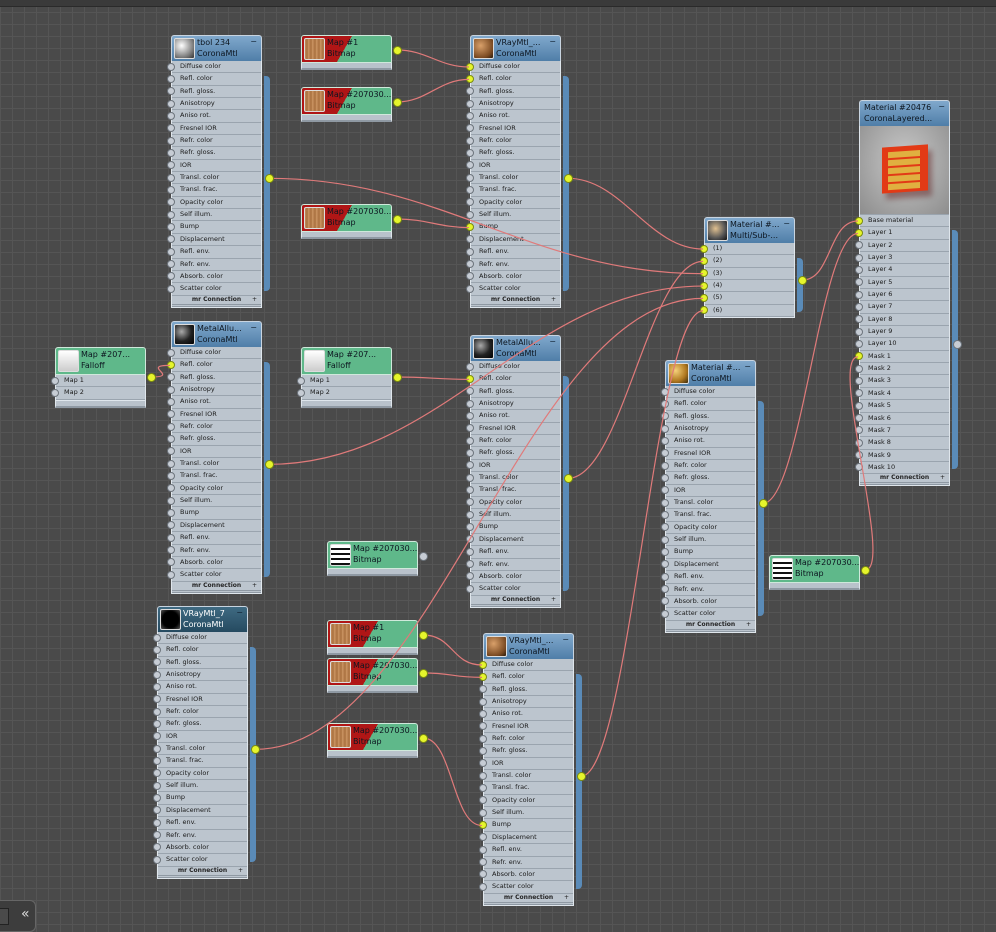 The image size is (996, 932). I want to click on slot-row: Refl. color, so click(513, 79).